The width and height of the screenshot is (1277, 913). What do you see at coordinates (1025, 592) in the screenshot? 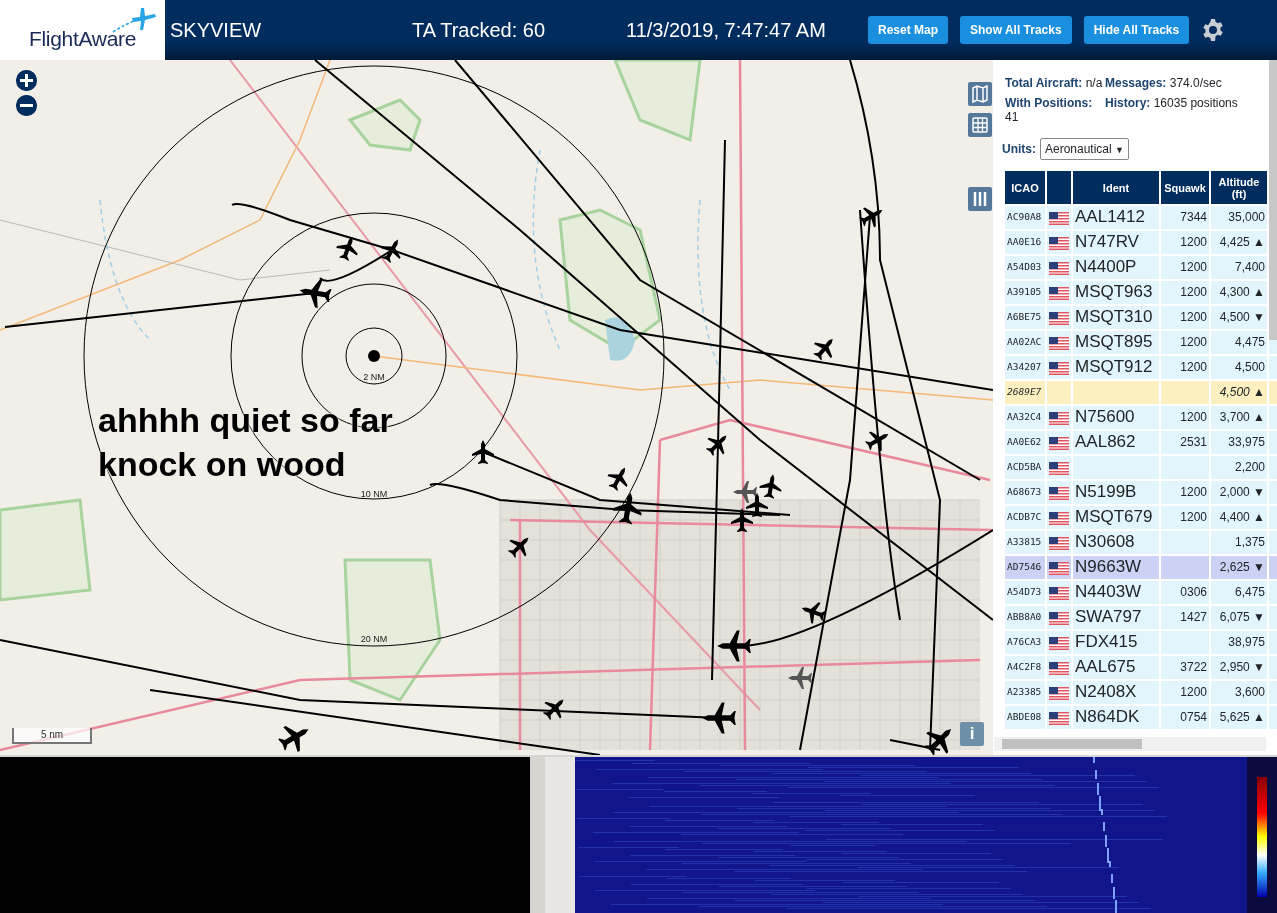
I see `icao-code: A54D73` at bounding box center [1025, 592].